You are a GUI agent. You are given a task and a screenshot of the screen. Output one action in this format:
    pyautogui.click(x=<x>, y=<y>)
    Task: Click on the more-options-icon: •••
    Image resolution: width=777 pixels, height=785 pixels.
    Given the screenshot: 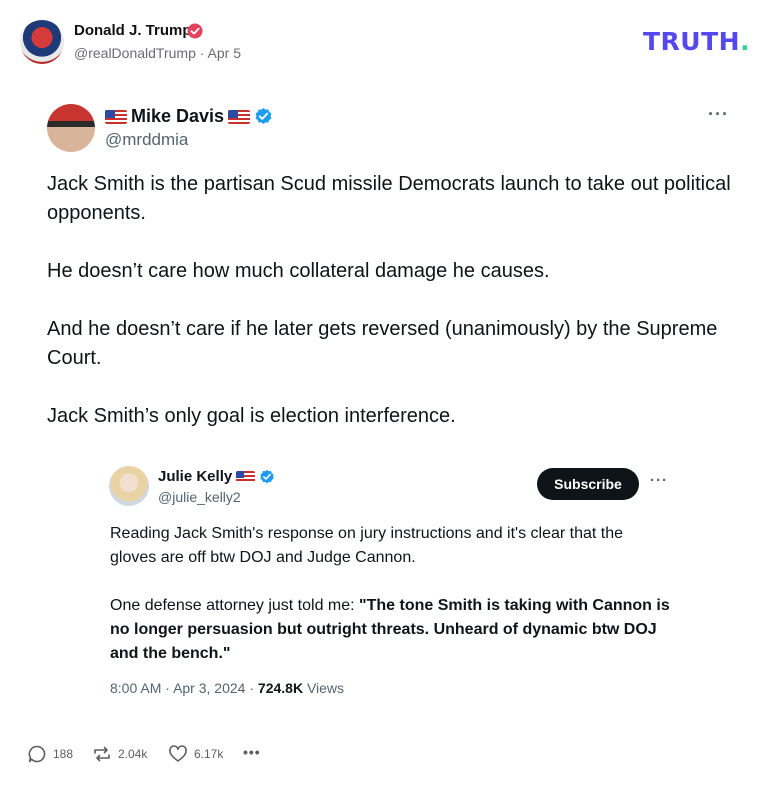 What is the action you would take?
    pyautogui.click(x=252, y=752)
    